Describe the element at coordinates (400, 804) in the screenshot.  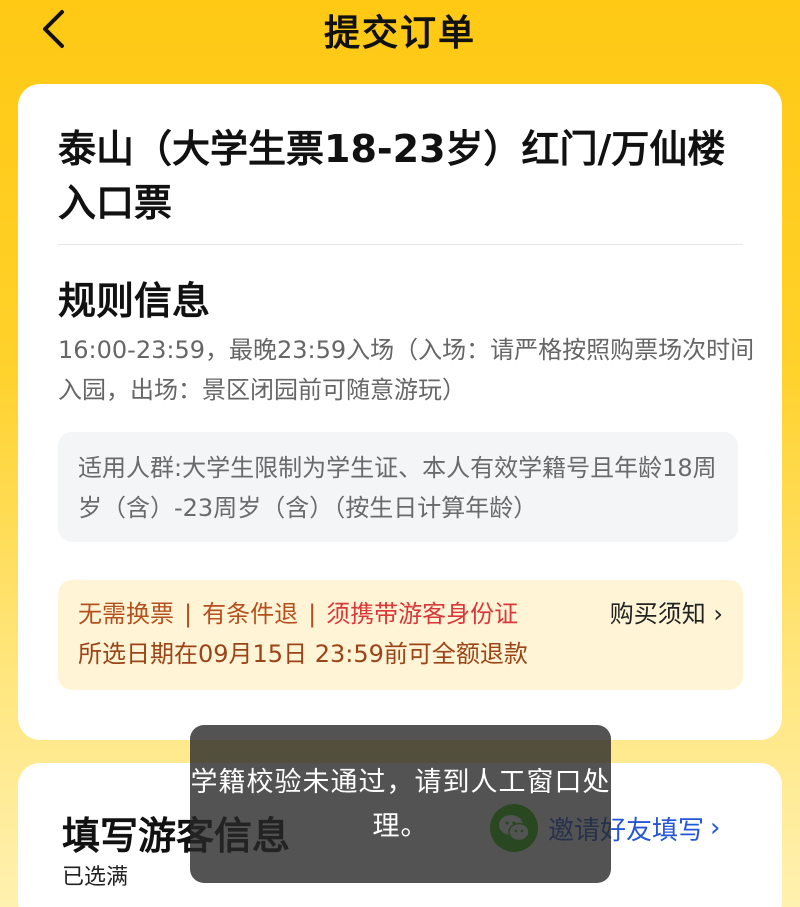
I see `toast-message: 学籍校验未通过，请到人工窗口处理。` at that location.